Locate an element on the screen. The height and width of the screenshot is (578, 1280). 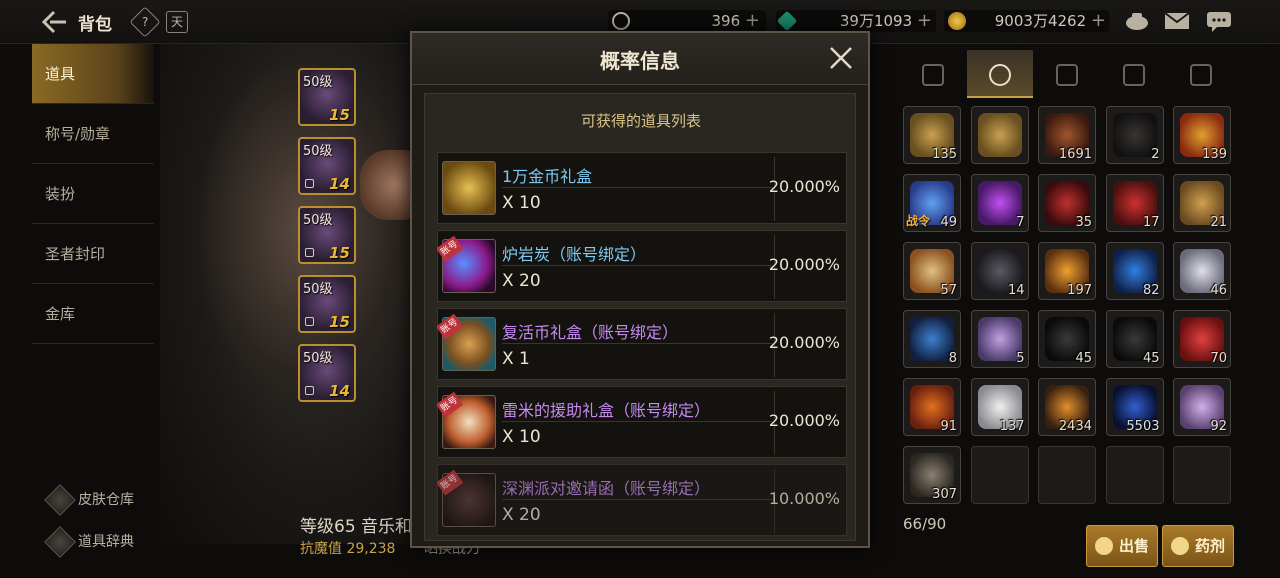
calendar-icon: 天 is located at coordinates (177, 22).